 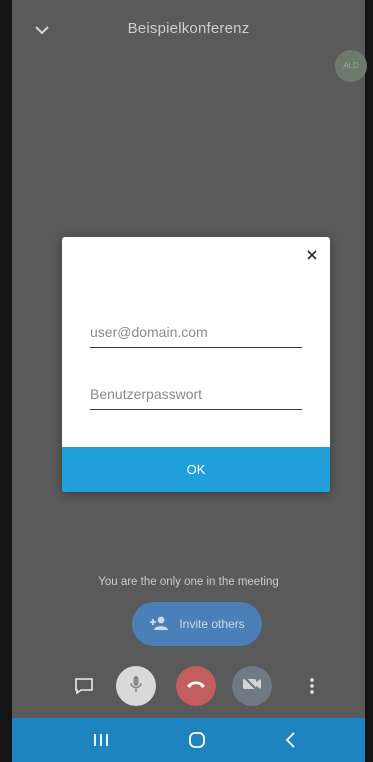 I want to click on close-icon, so click(x=312, y=255).